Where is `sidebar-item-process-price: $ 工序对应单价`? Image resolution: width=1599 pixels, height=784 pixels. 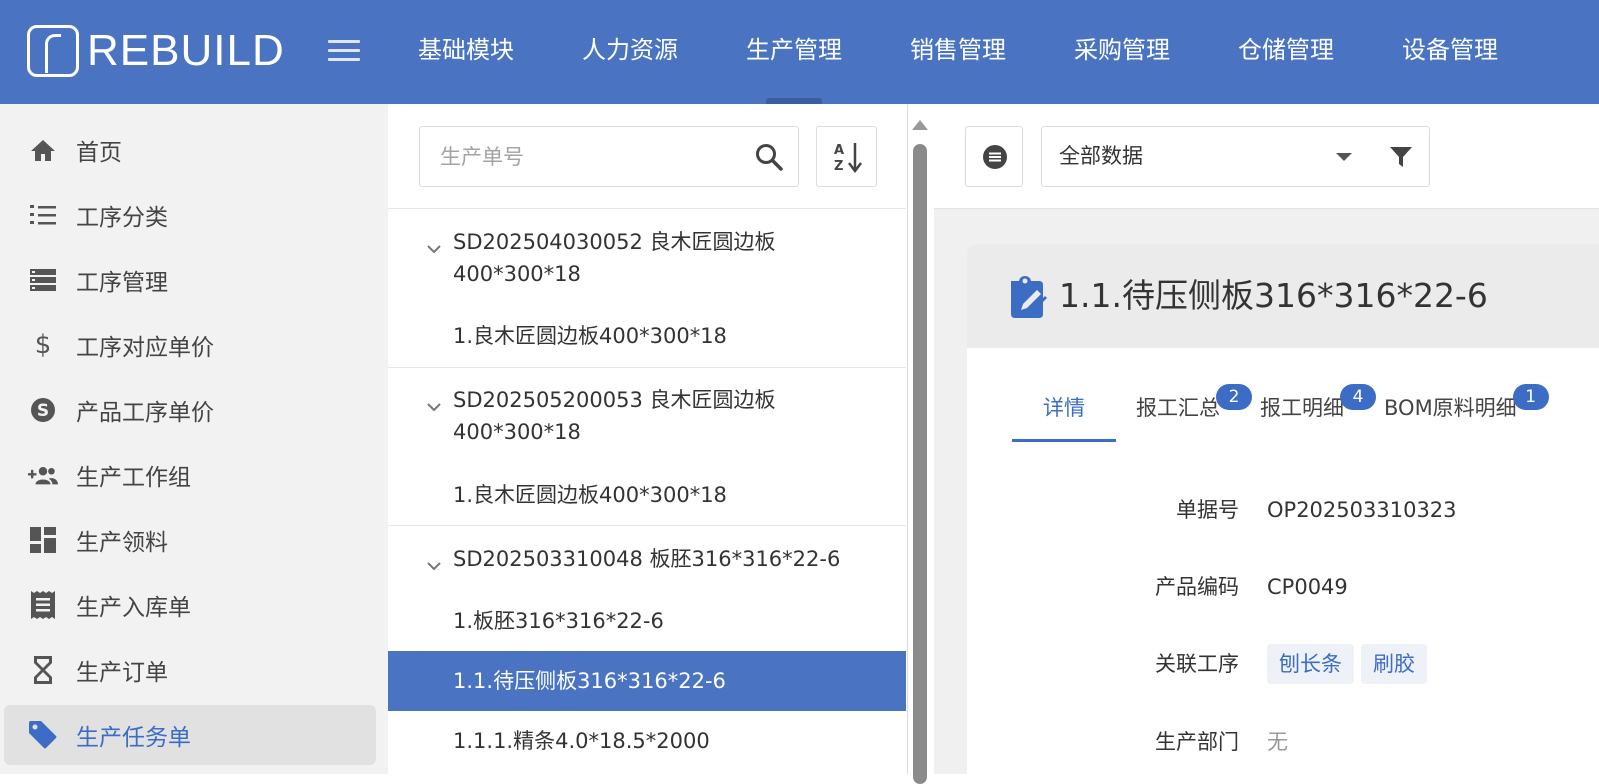
sidebar-item-process-price: $ 工序对应单价 is located at coordinates (190, 345).